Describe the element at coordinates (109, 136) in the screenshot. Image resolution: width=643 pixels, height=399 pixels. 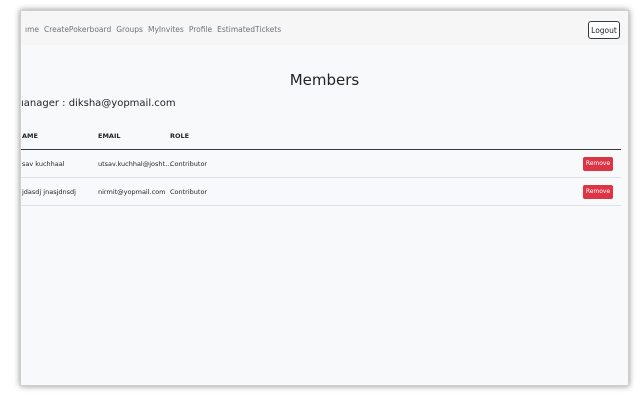
I see `column-header-email: EMAIL` at that location.